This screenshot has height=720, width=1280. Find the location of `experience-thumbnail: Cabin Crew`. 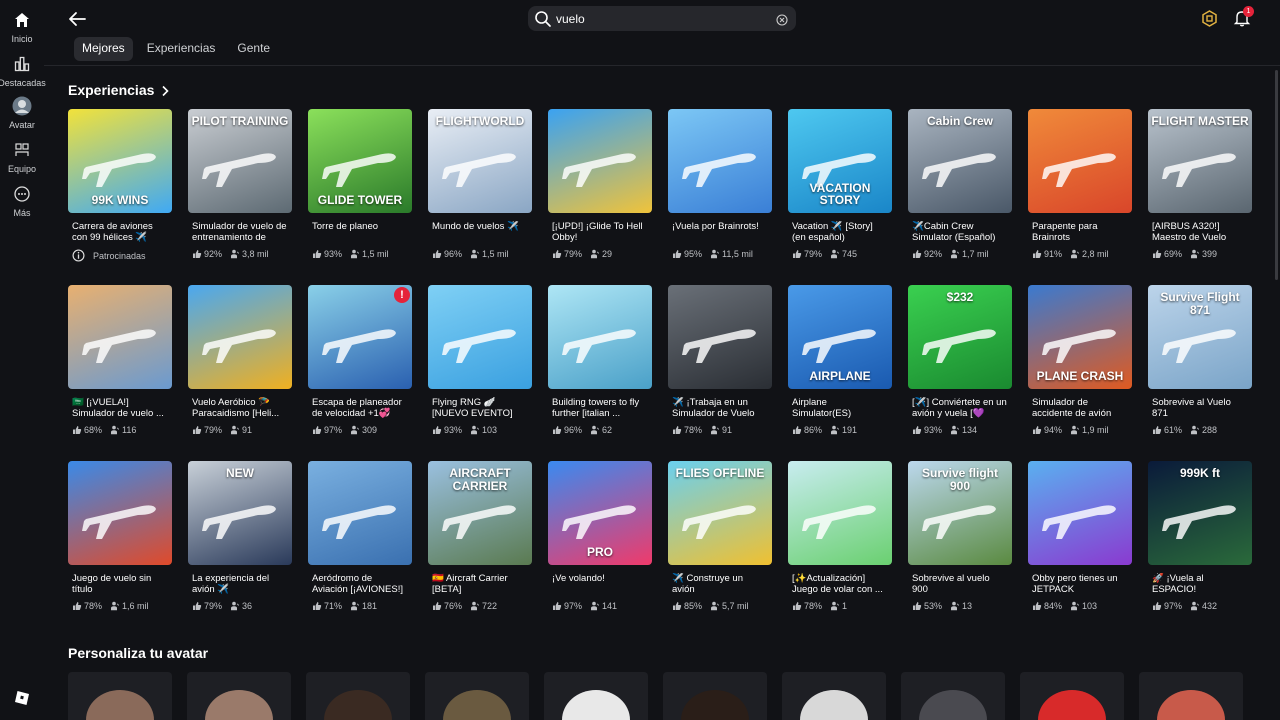

experience-thumbnail: Cabin Crew is located at coordinates (960, 161).